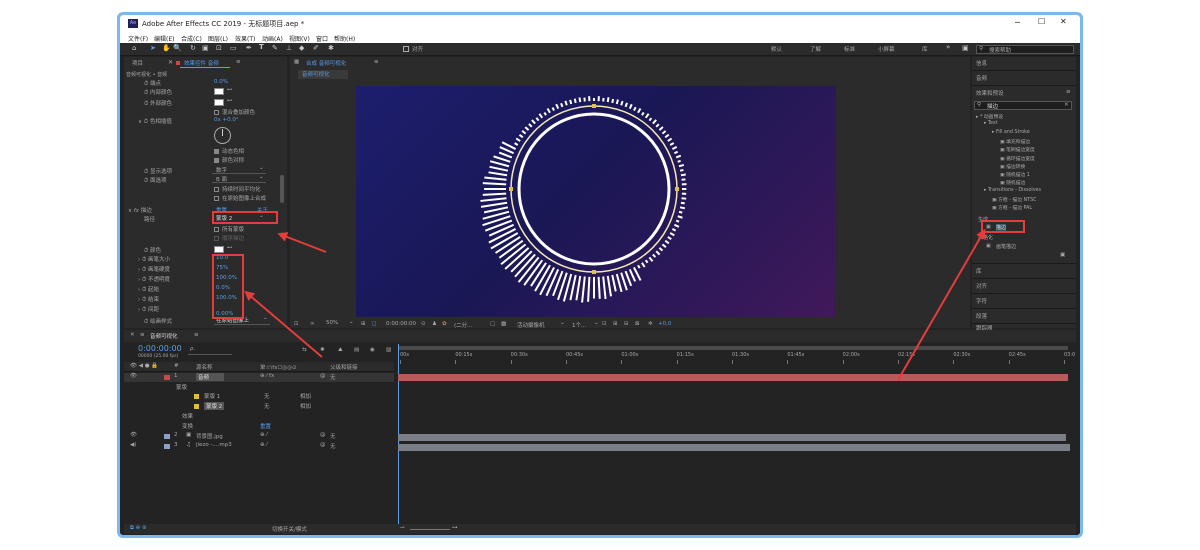  Describe the element at coordinates (941, 304) in the screenshot. I see `arrow-to-stroke-effect` at that location.